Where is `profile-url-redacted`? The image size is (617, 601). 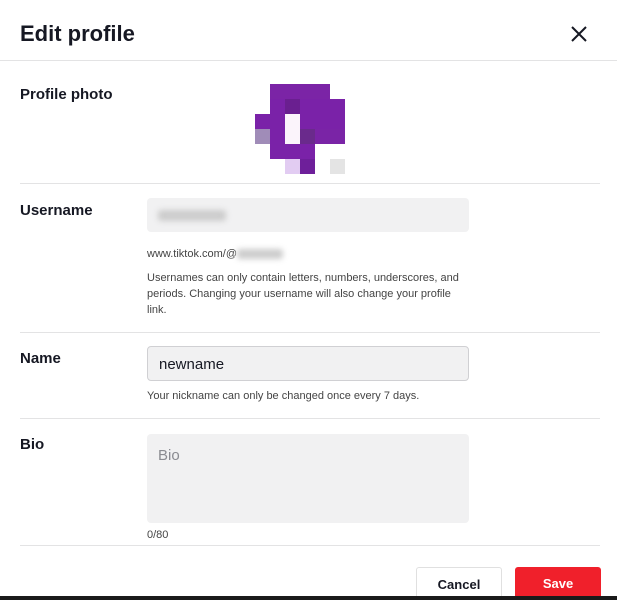 profile-url-redacted is located at coordinates (260, 254).